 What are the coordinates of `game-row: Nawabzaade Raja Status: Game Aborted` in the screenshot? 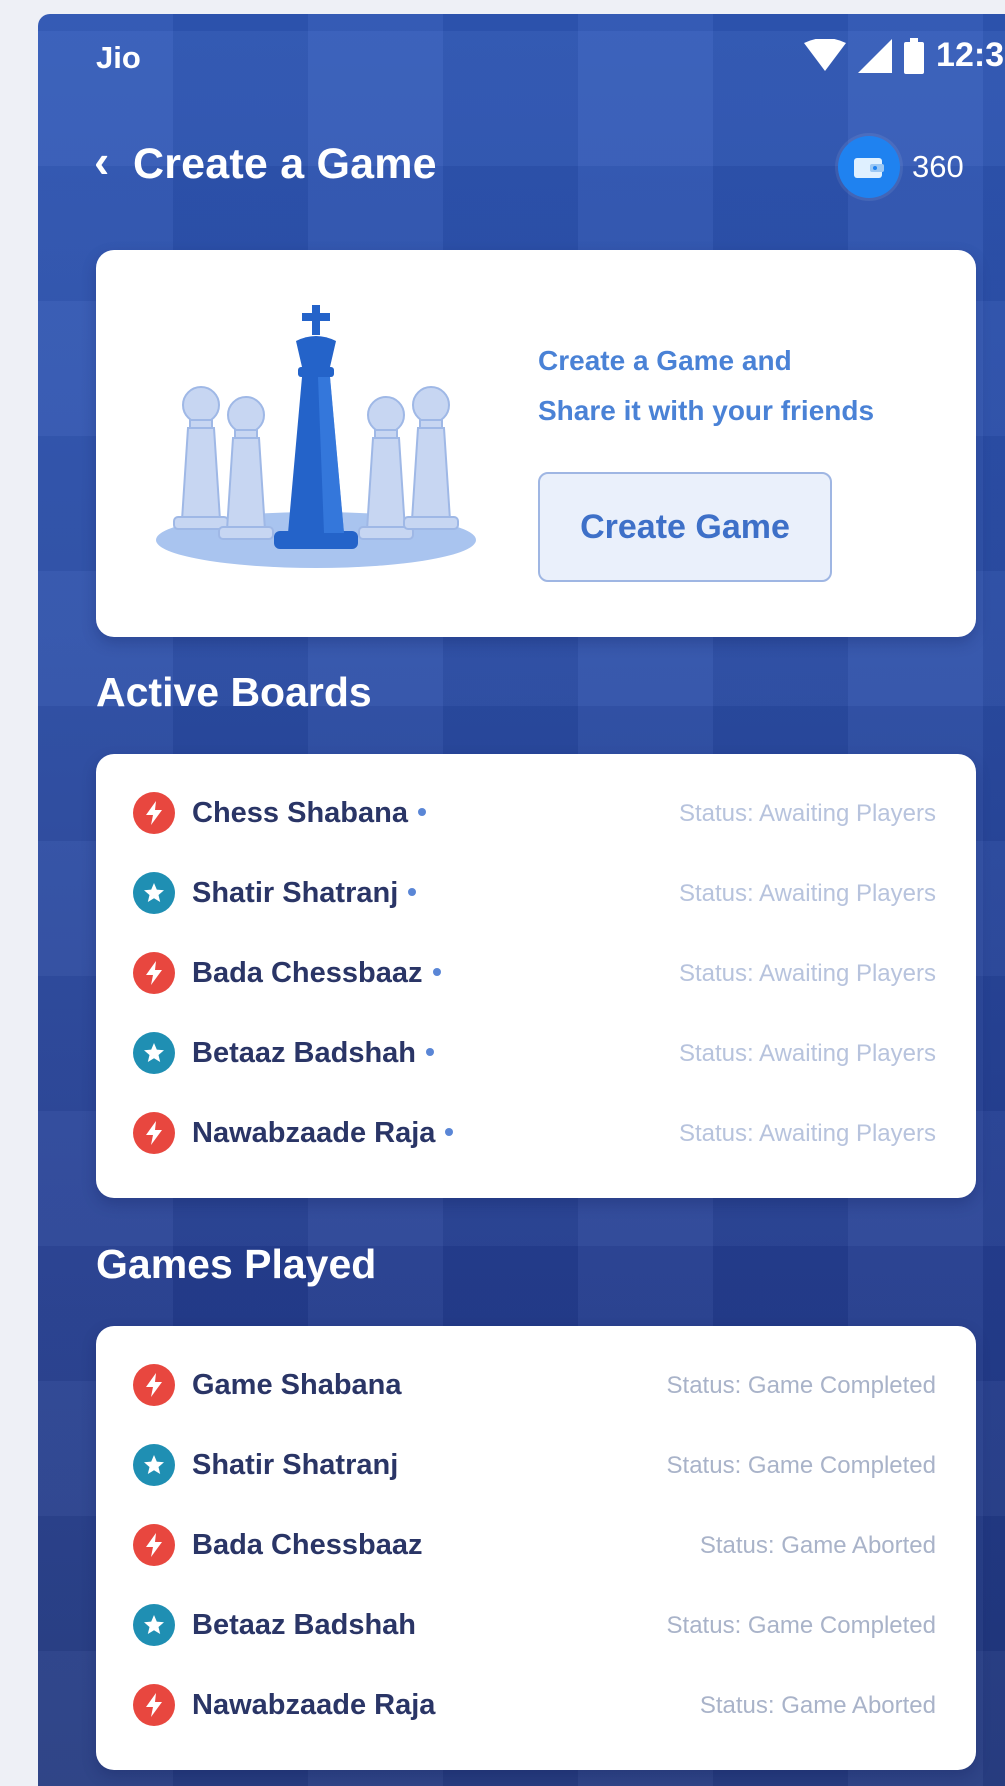 It's located at (536, 1704).